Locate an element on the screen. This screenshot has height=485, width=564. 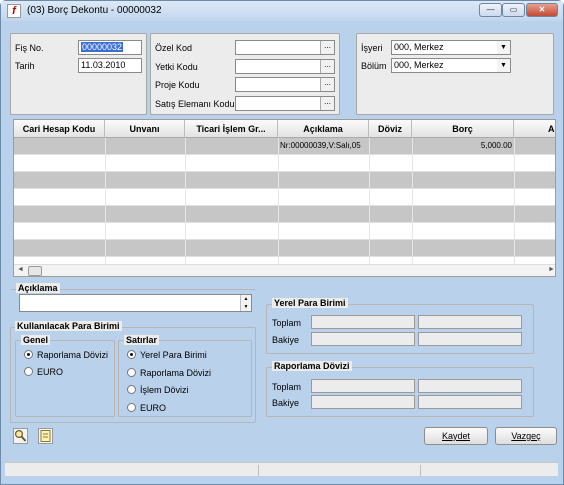
fis-no-field: 00000032 is located at coordinates (110, 47).